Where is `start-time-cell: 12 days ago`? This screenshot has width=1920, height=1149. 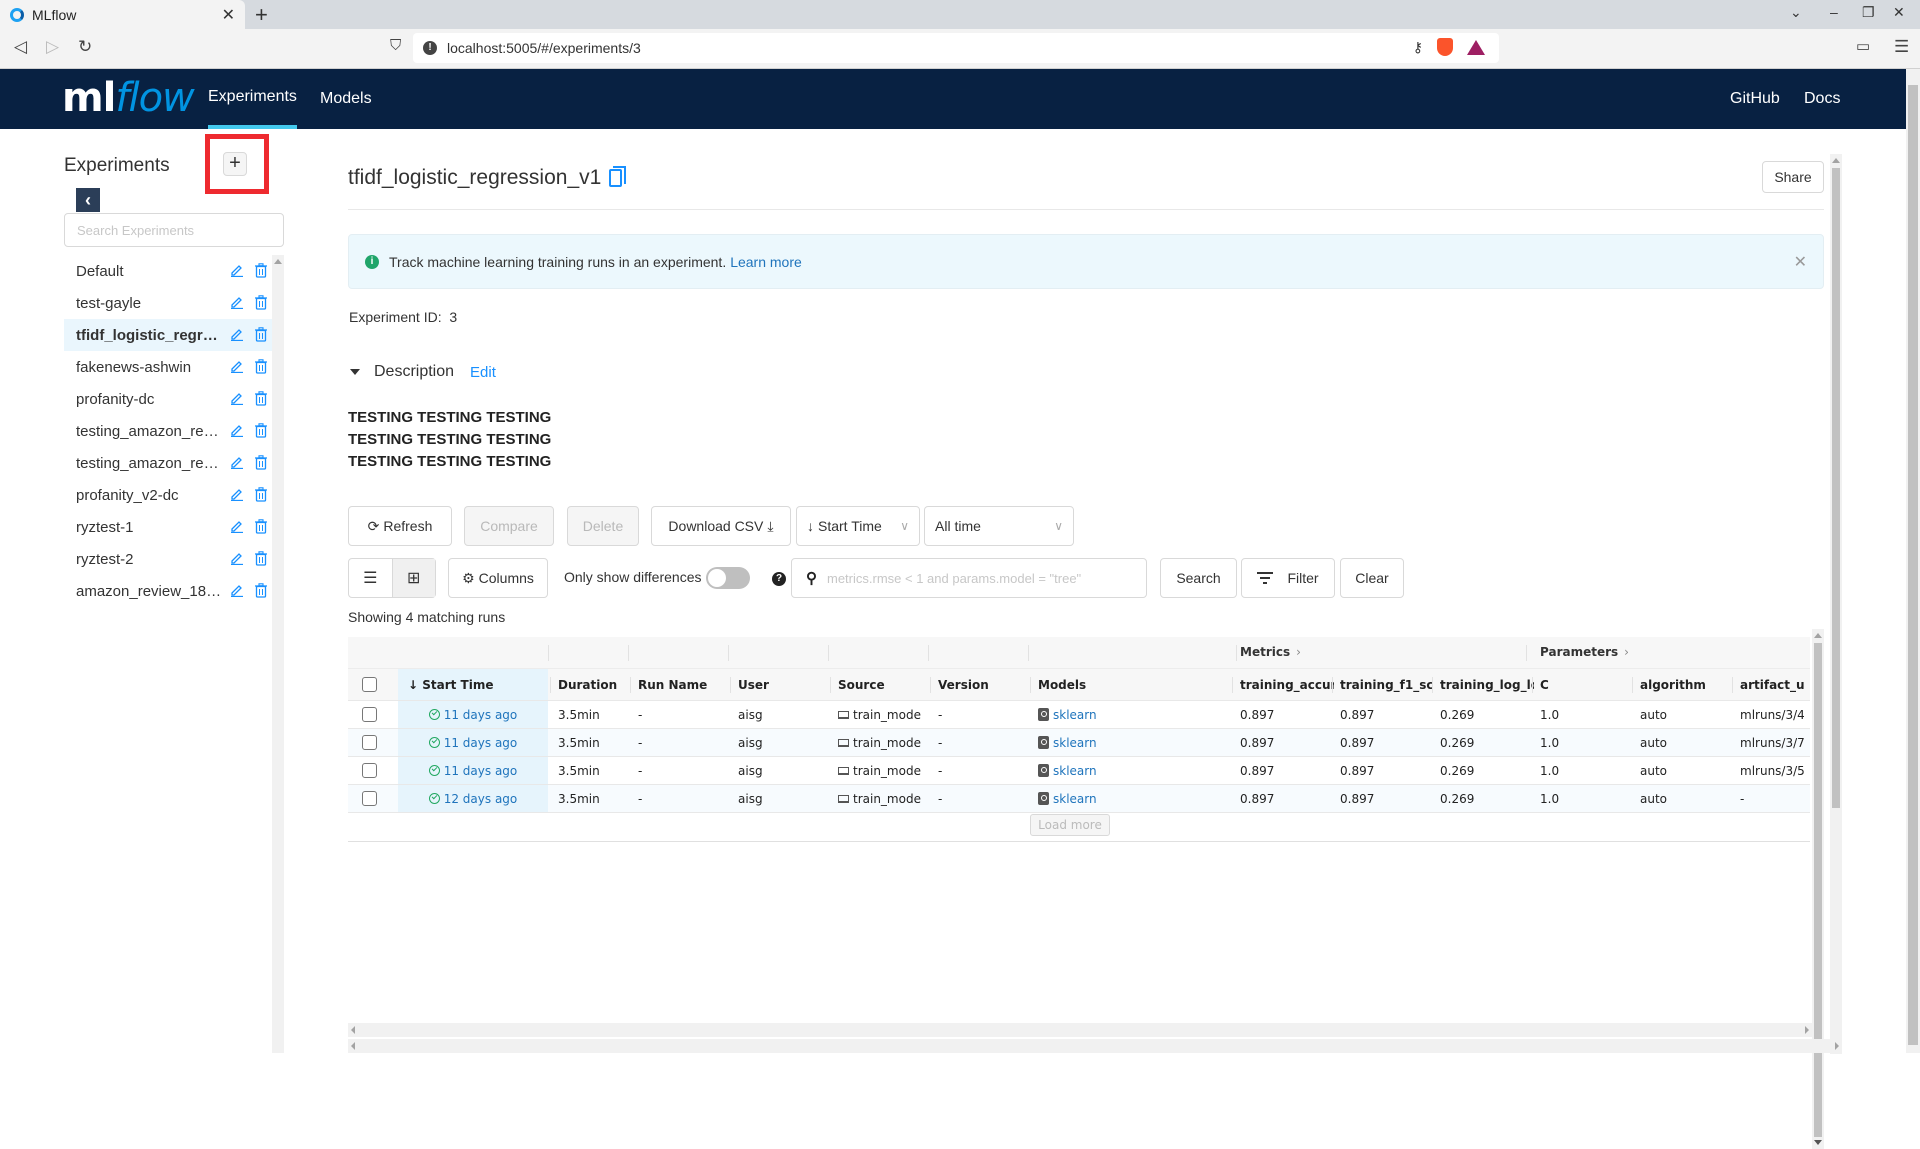 start-time-cell: 12 days ago is located at coordinates (473, 798).